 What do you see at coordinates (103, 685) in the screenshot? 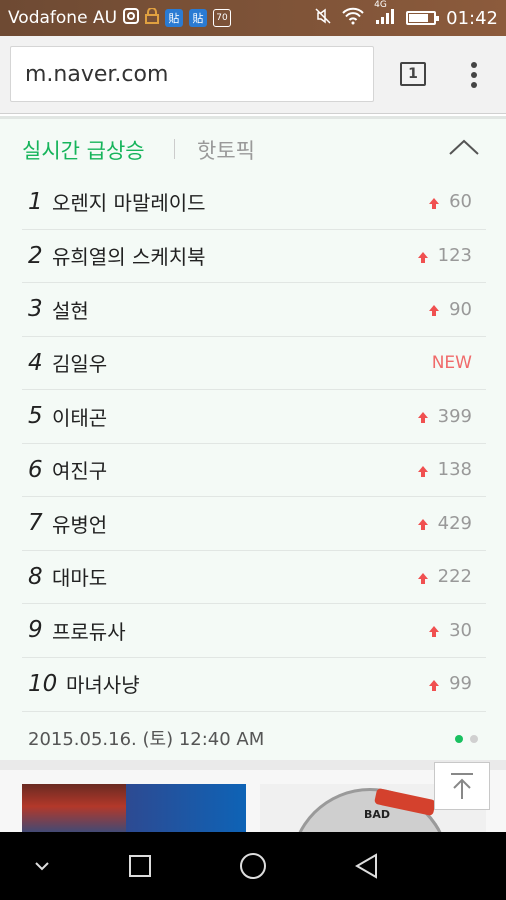
I see `keyword-label: 마녀사냥` at bounding box center [103, 685].